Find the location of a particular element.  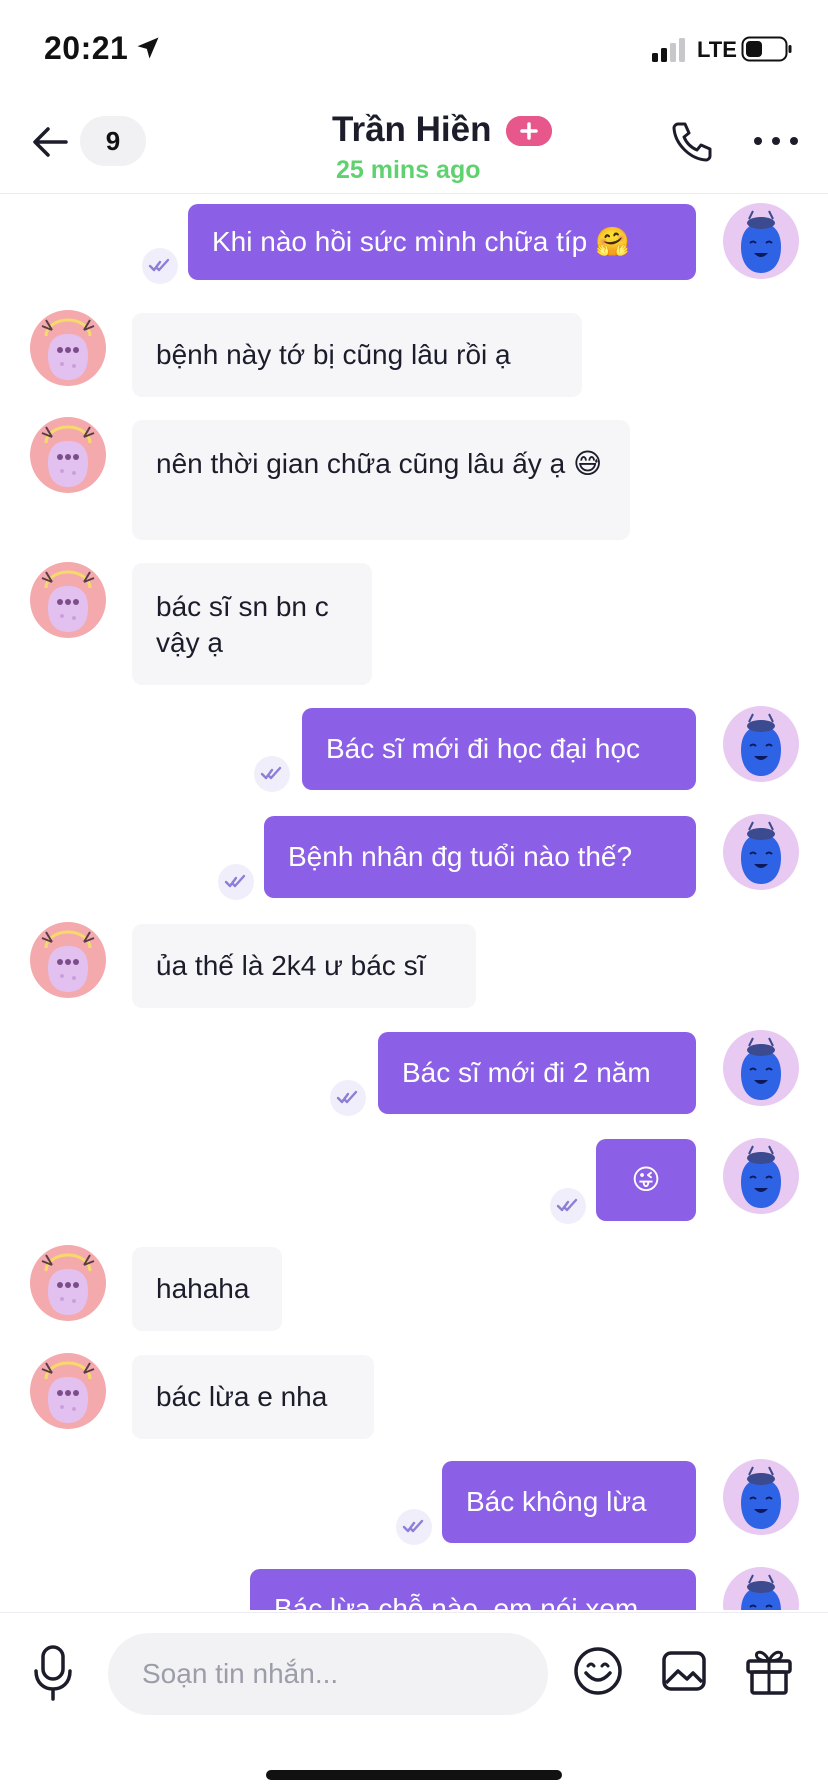

battery-icon is located at coordinates (766, 49).